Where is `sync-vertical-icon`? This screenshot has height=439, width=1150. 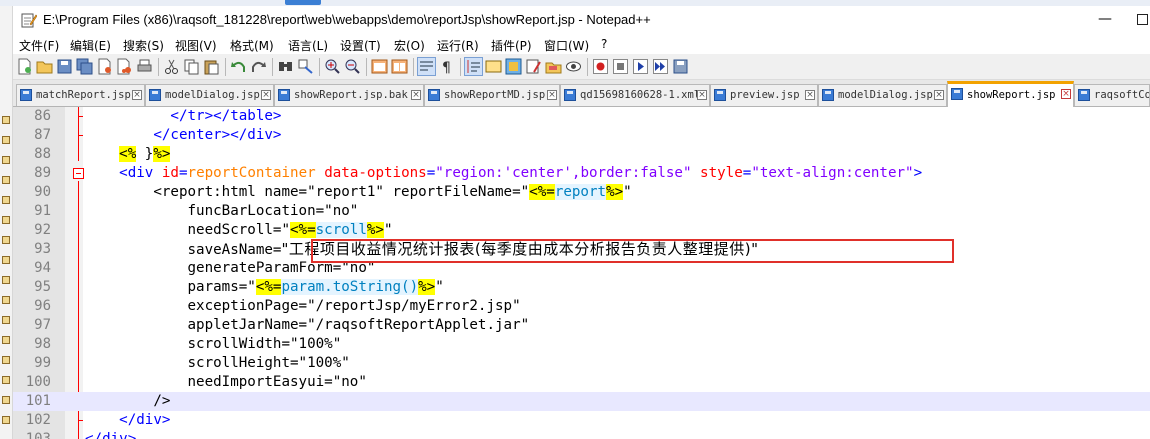
sync-vertical-icon is located at coordinates (379, 66).